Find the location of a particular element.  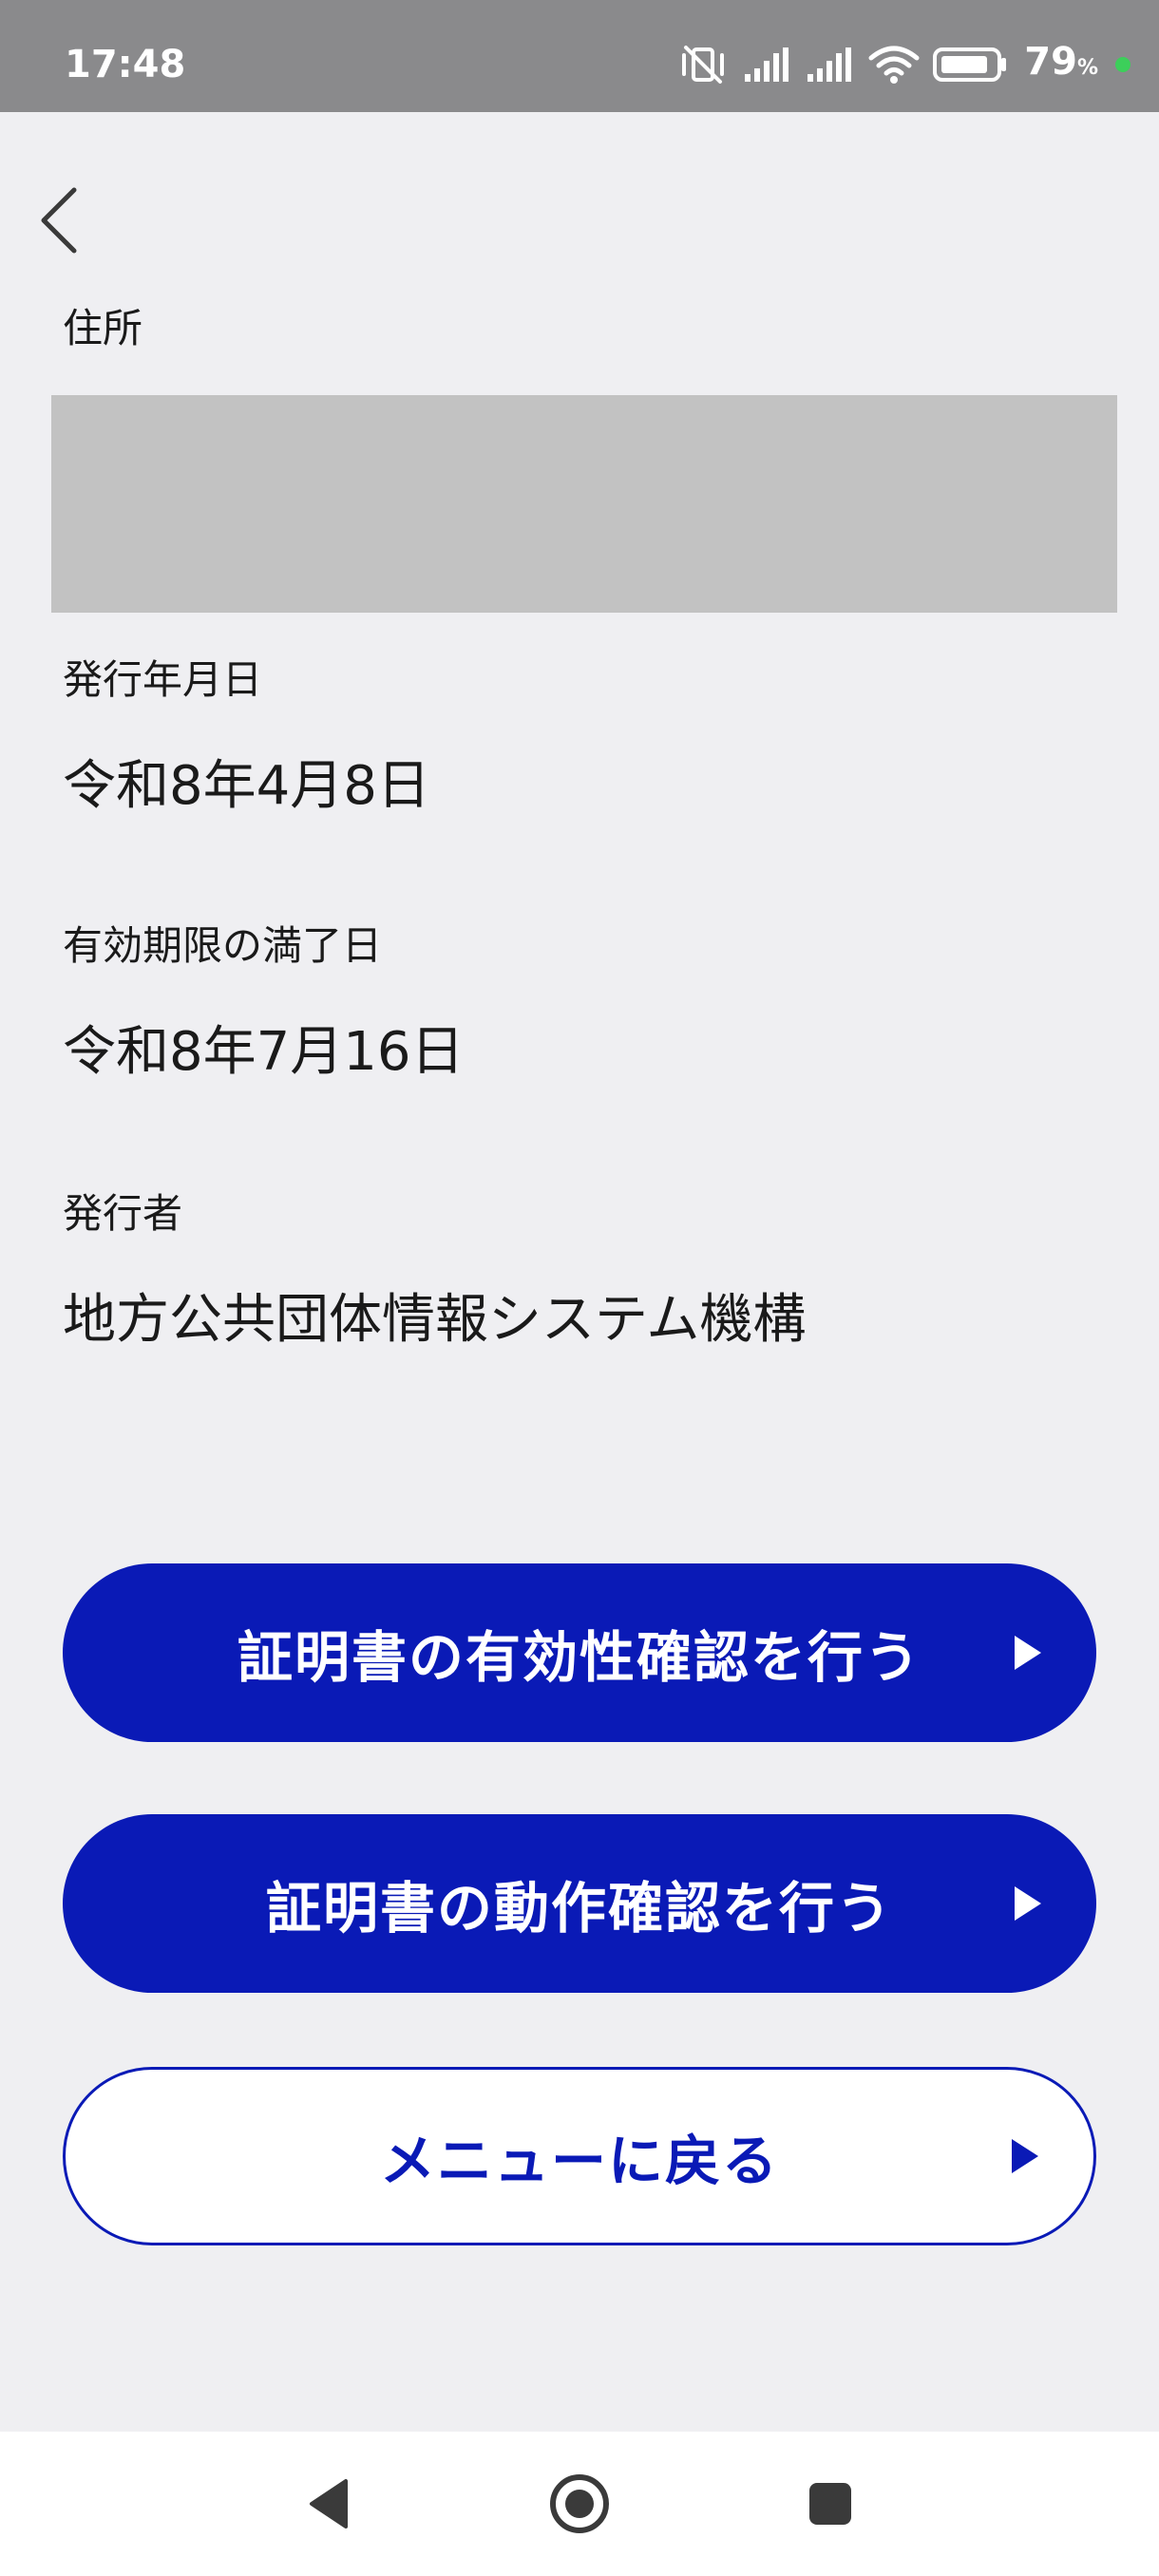

issuer-label: 発行者 is located at coordinates (123, 1213).